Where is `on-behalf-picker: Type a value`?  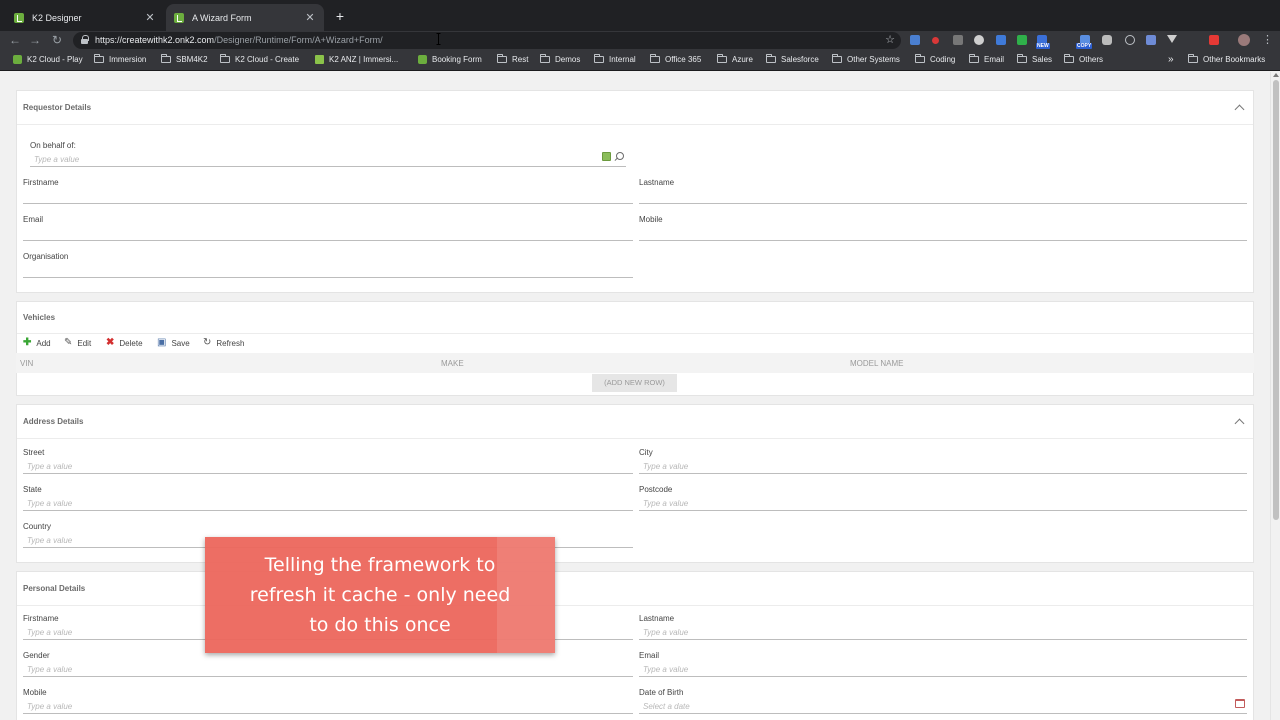
on-behalf-picker: Type a value is located at coordinates (328, 159).